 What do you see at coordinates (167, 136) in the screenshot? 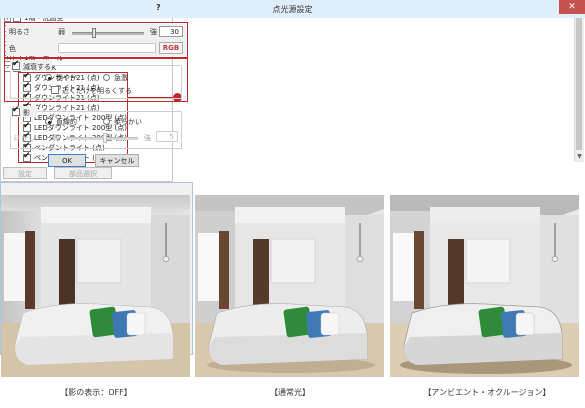
I see `blur-value-field: 5` at bounding box center [167, 136].